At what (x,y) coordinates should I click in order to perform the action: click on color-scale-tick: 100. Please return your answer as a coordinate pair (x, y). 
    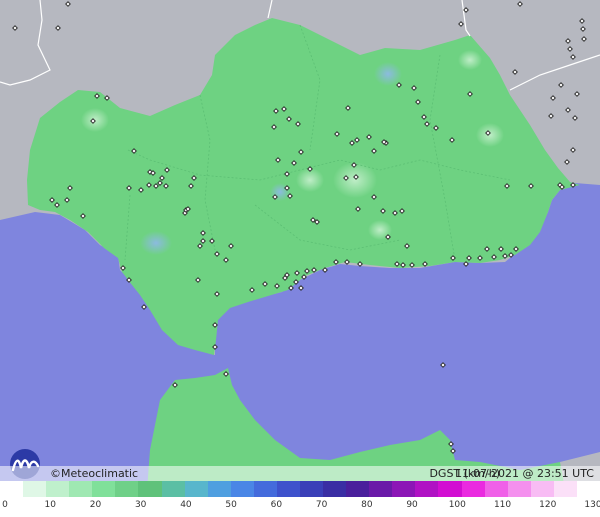
    Looking at the image, I should click on (457, 505).